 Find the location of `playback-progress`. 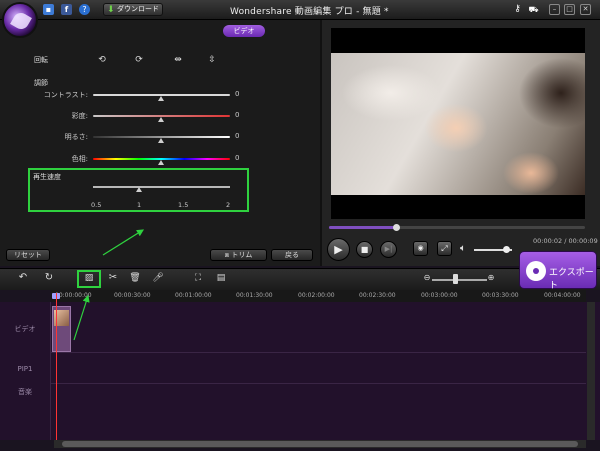

playback-progress is located at coordinates (457, 227).